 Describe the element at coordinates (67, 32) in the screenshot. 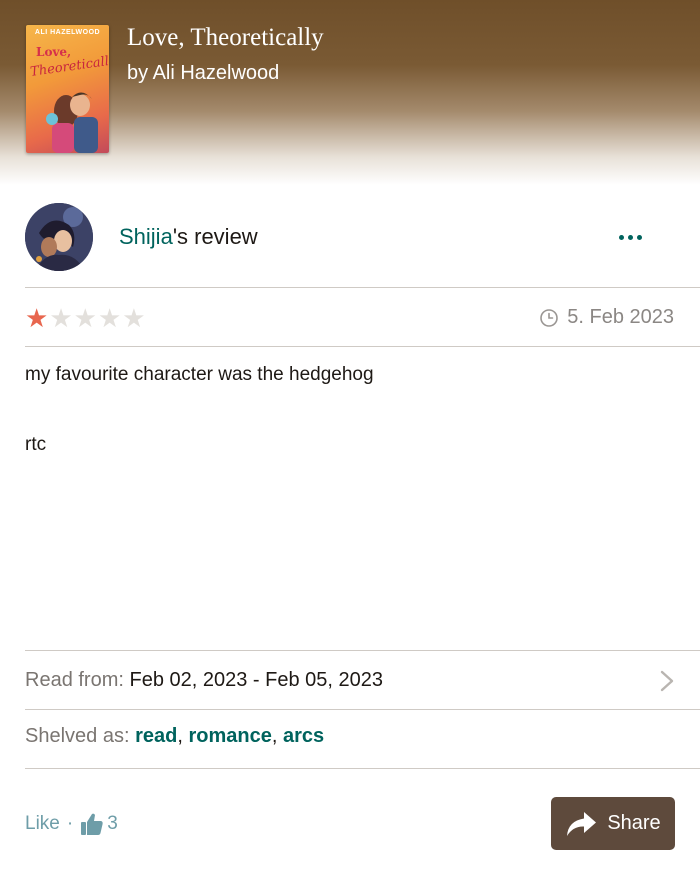

I see `cover-author: ALI HAZELWOOD` at that location.